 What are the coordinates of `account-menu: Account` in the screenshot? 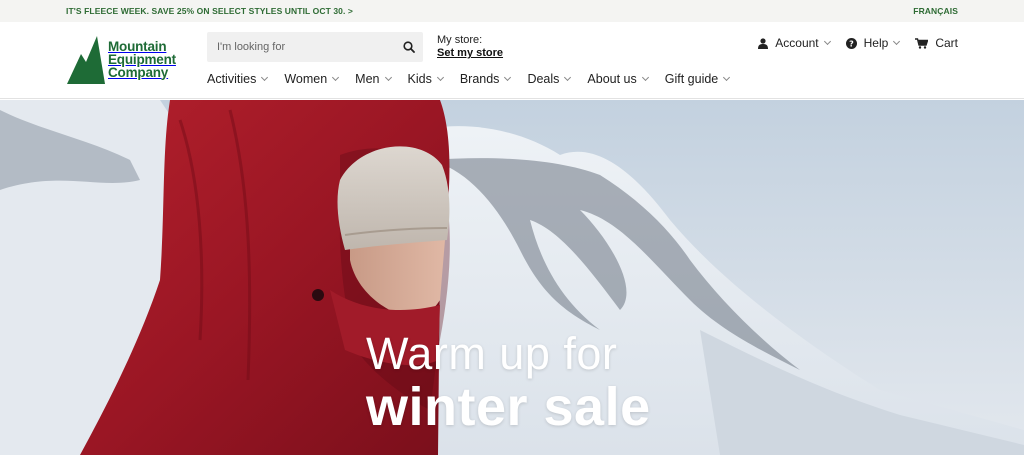 It's located at (794, 43).